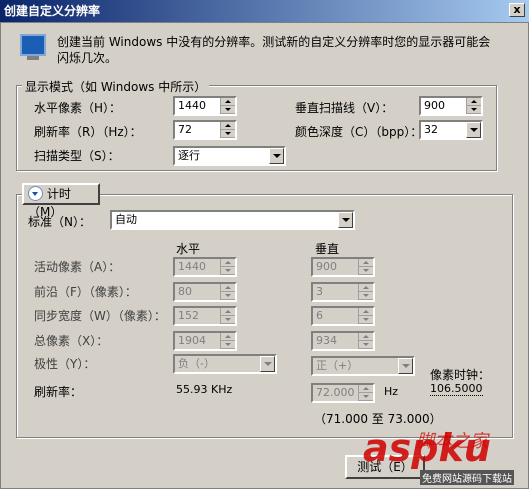 Image resolution: width=529 pixels, height=489 pixels. What do you see at coordinates (77, 156) in the screenshot?
I see `scan-type-label: 扫描类型（S）：` at bounding box center [77, 156].